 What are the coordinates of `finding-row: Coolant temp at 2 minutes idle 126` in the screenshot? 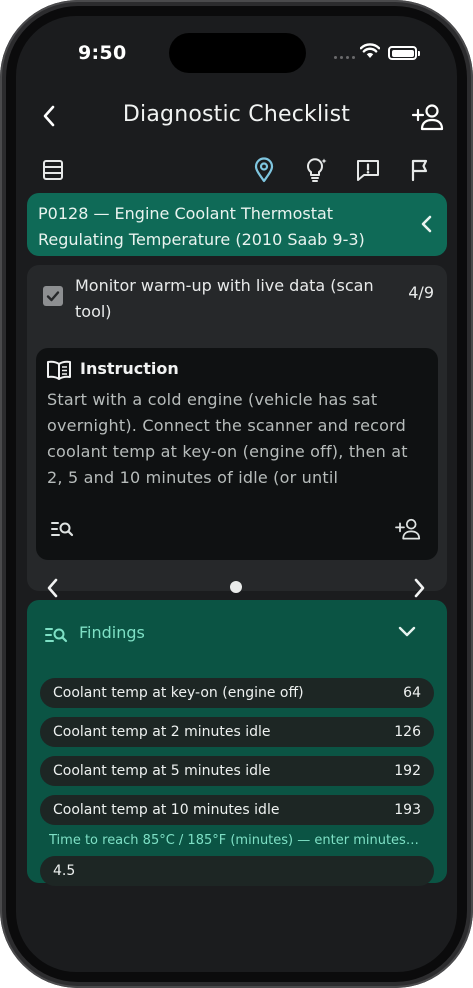 It's located at (237, 732).